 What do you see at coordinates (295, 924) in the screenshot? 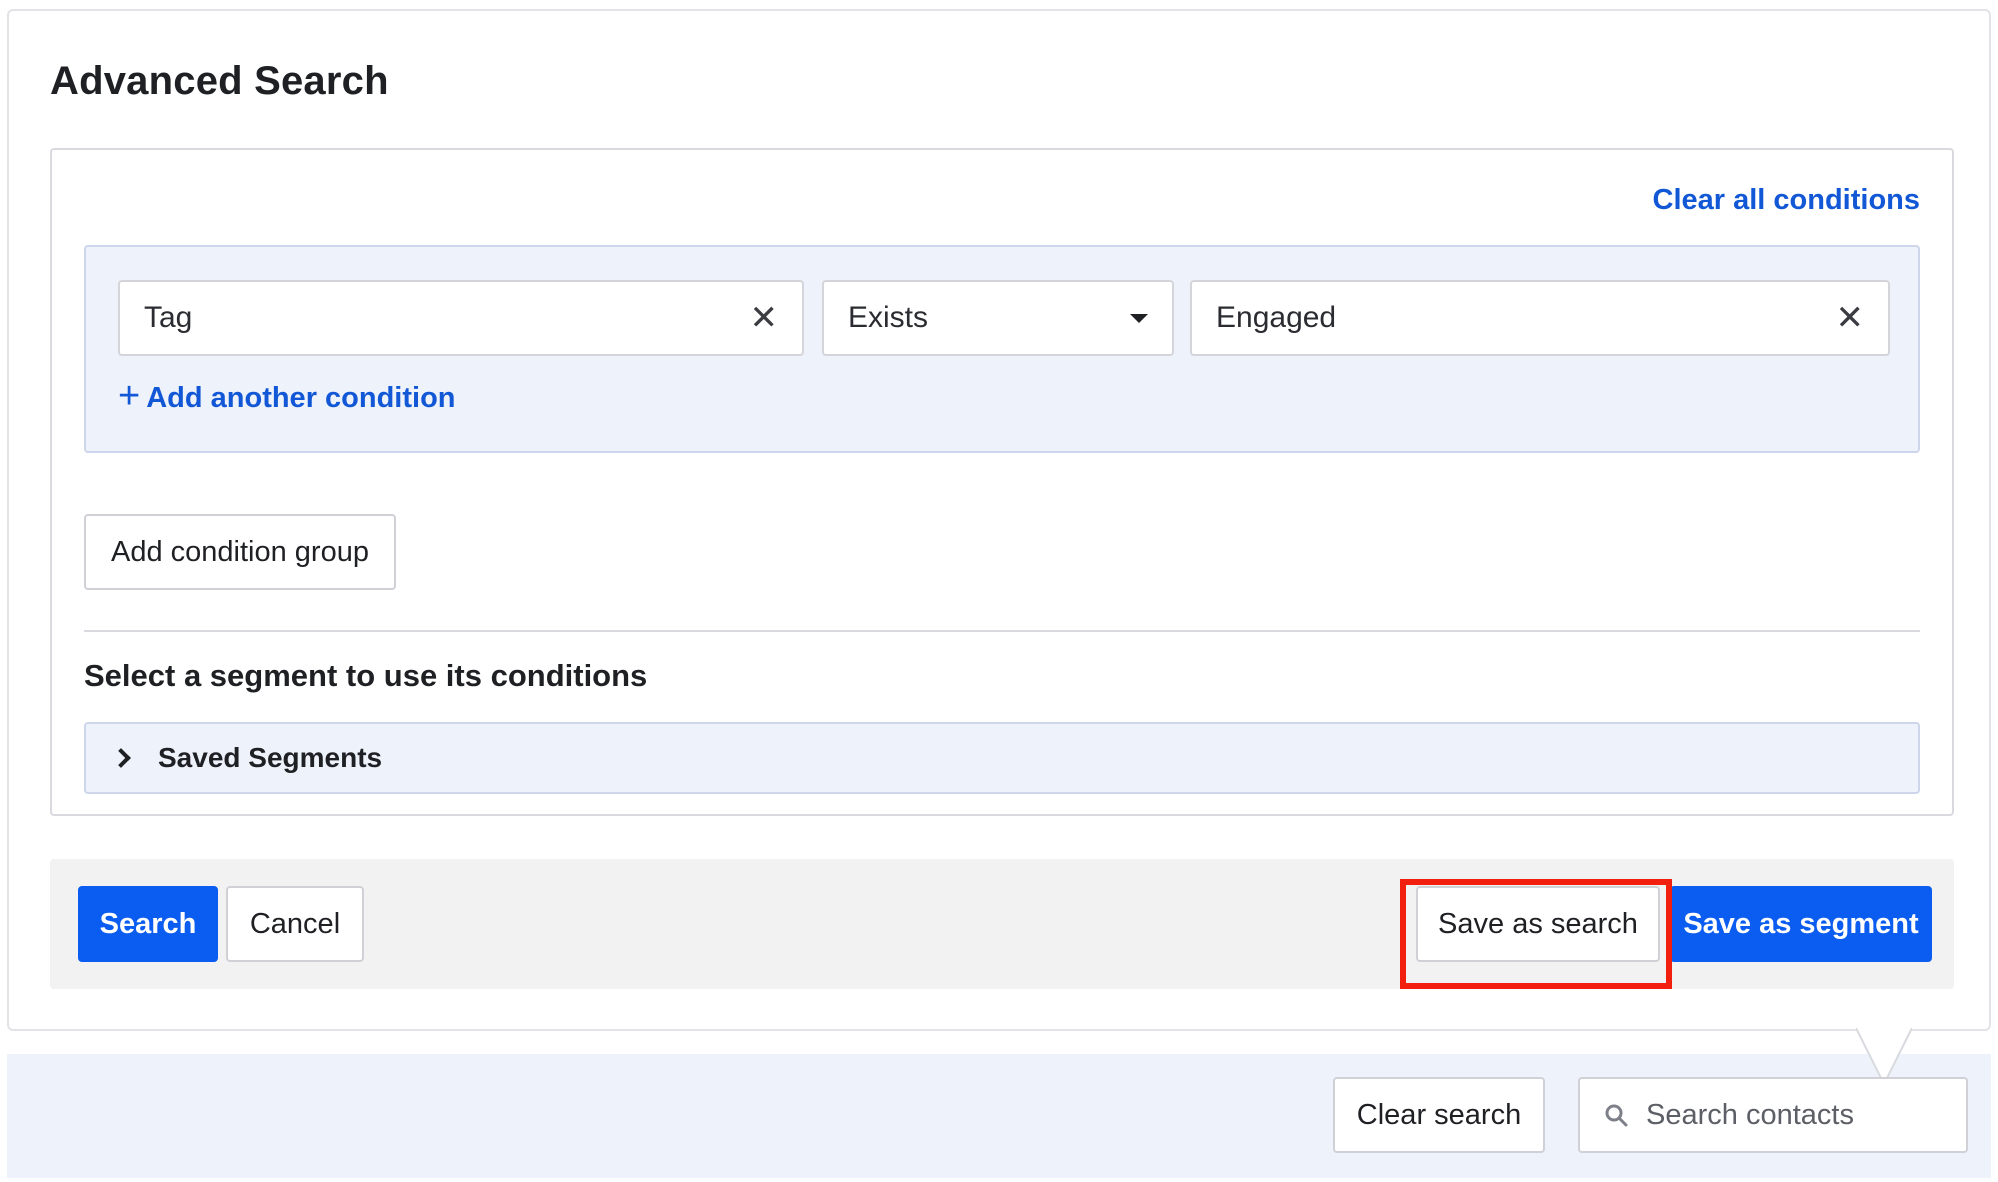
I see `cancel-button: Cancel` at bounding box center [295, 924].